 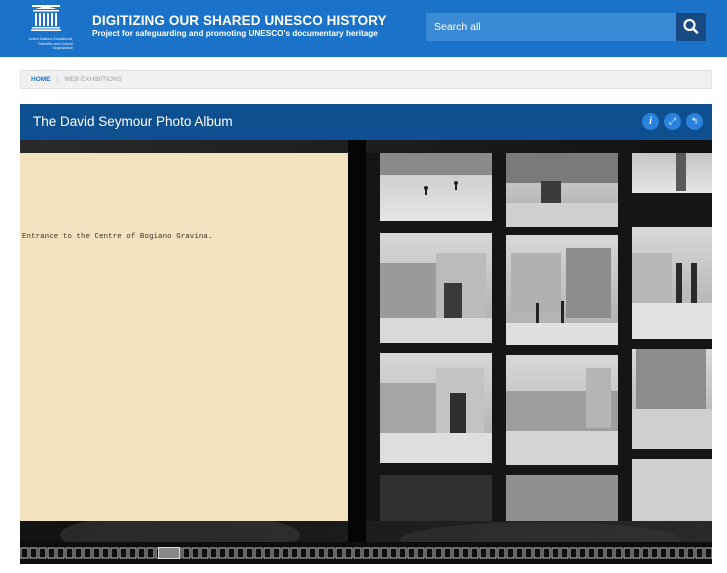 I want to click on search-icon, so click(x=691, y=26).